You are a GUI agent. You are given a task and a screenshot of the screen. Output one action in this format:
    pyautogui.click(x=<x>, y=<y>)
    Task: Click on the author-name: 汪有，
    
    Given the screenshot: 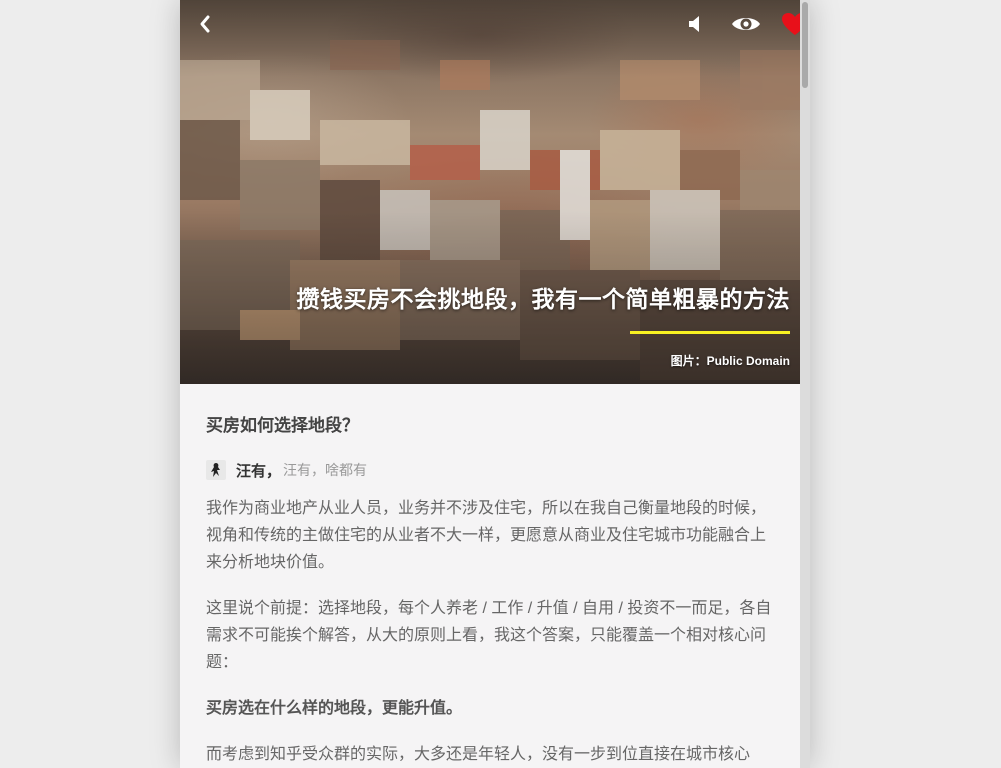 What is the action you would take?
    pyautogui.click(x=258, y=470)
    